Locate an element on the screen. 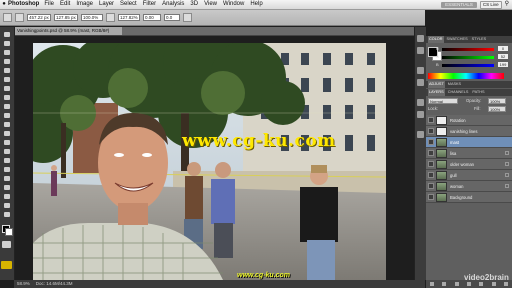 The width and height of the screenshot is (512, 288). menu-analysis: Analysis is located at coordinates (173, 4).